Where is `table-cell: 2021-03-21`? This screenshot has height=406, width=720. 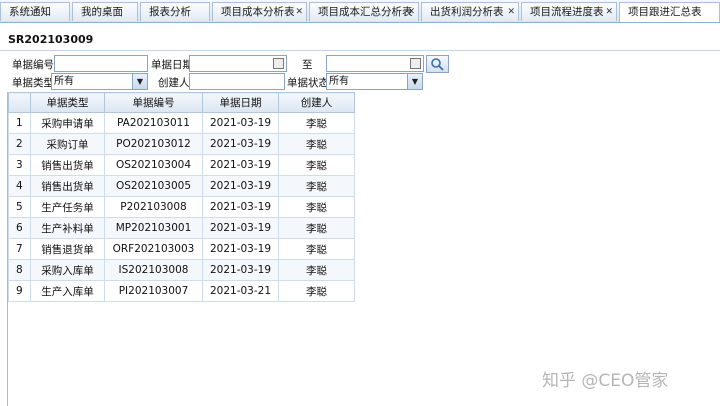 table-cell: 2021-03-21 is located at coordinates (240, 291).